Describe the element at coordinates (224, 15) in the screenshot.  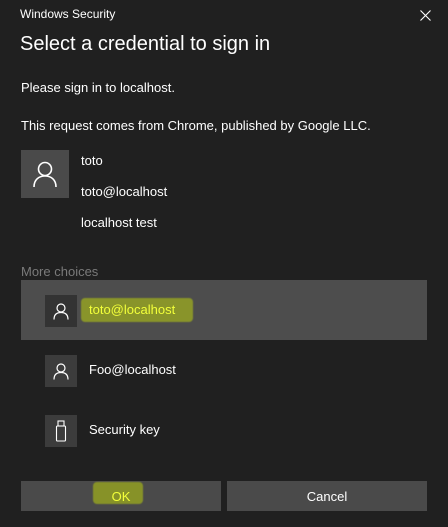
I see `title-bar: Windows Security` at that location.